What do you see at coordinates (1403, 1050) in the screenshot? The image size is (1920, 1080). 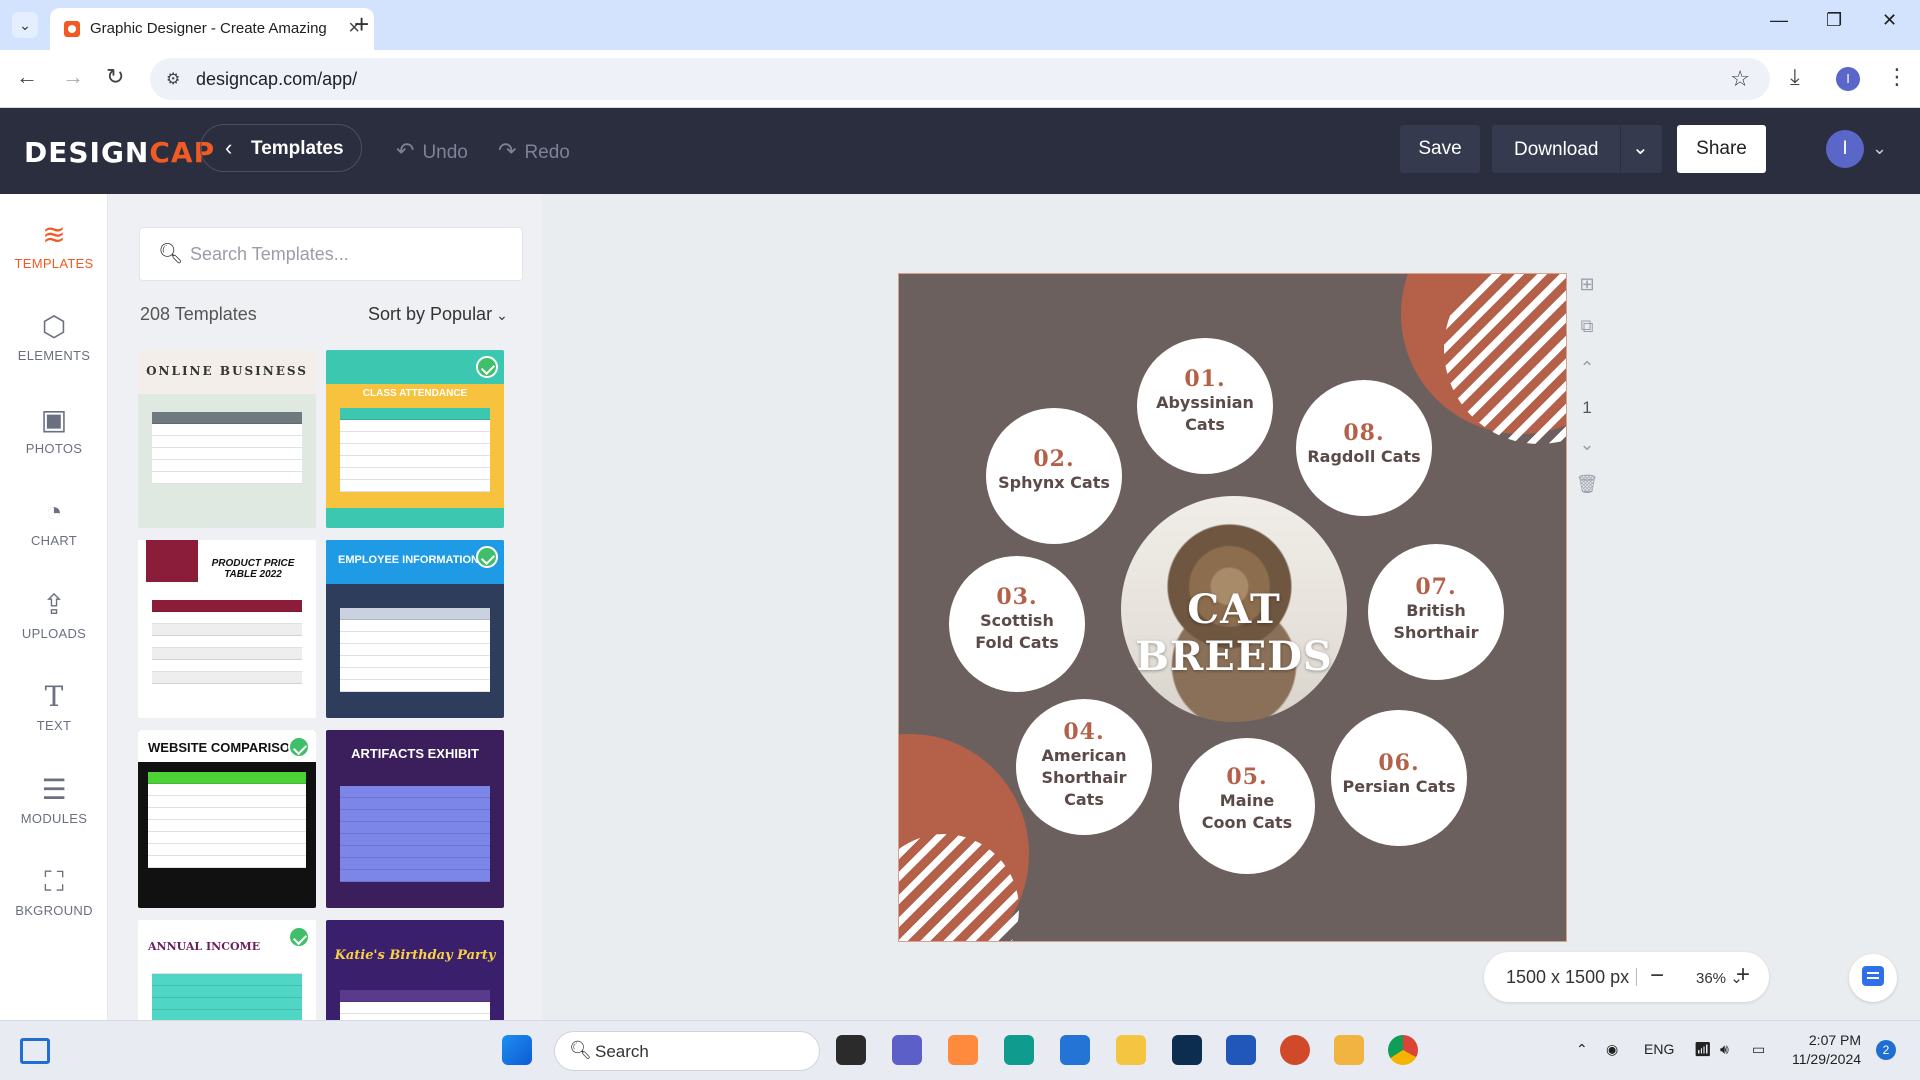 I see `chrome-icon` at bounding box center [1403, 1050].